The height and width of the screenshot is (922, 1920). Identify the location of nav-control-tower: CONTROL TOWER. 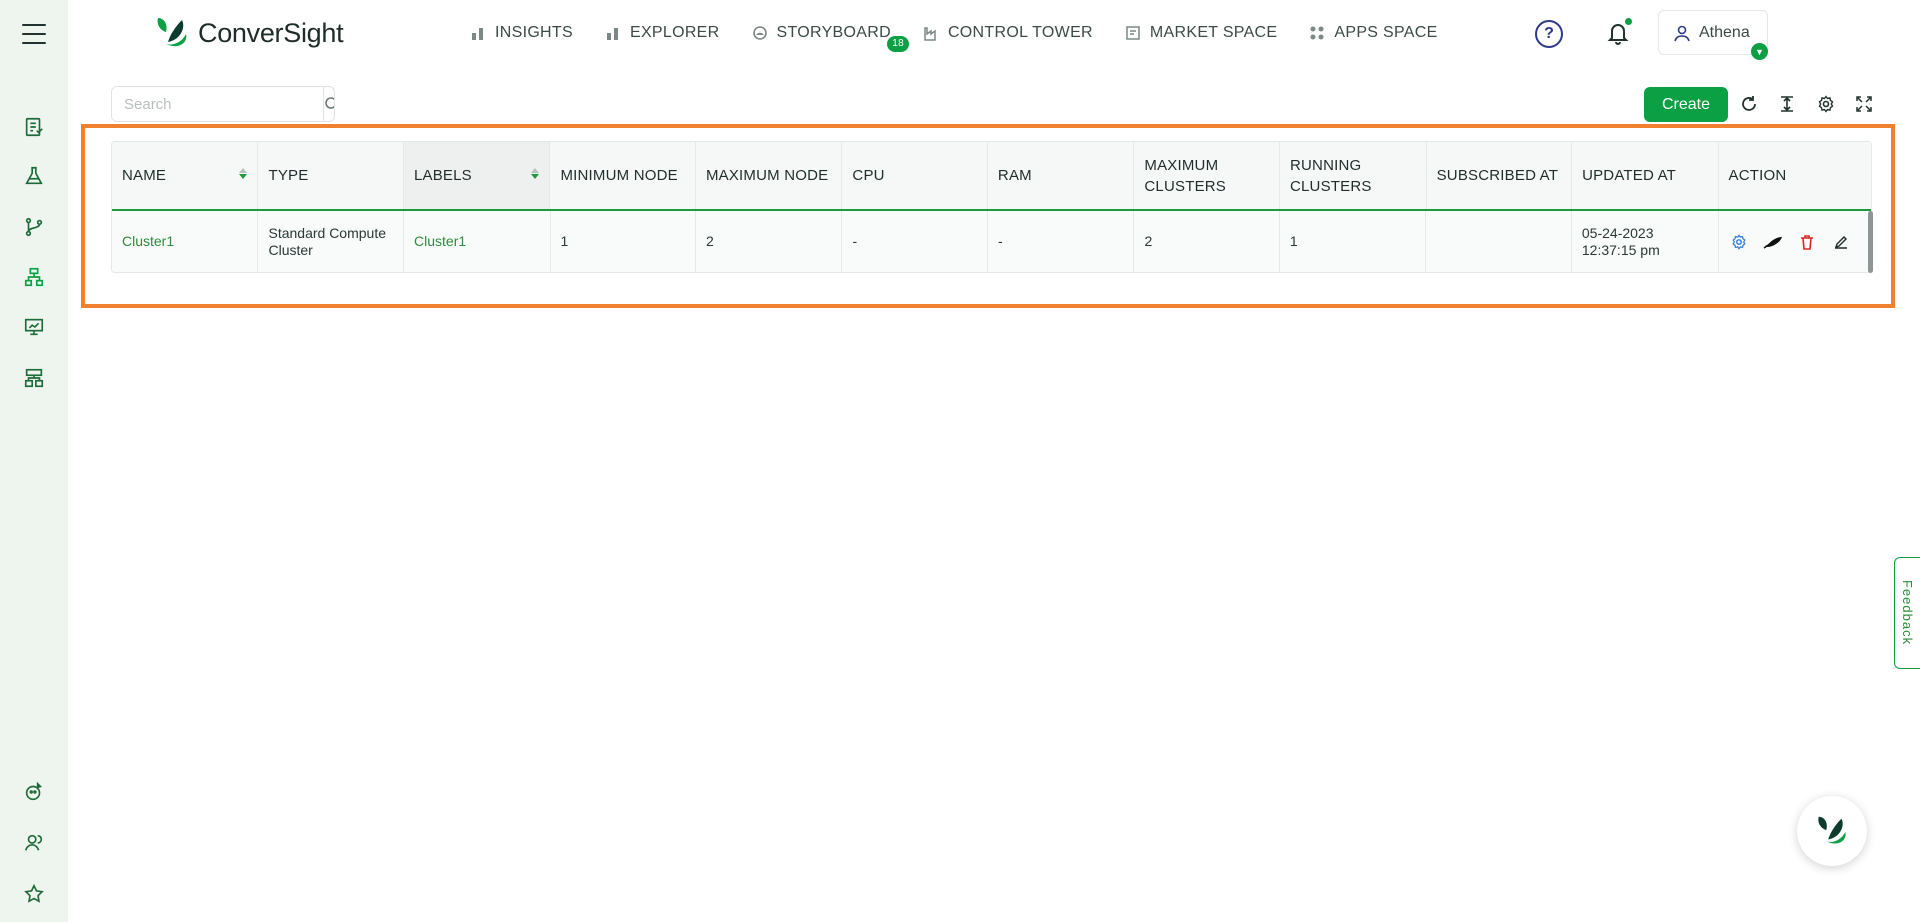
(1008, 33).